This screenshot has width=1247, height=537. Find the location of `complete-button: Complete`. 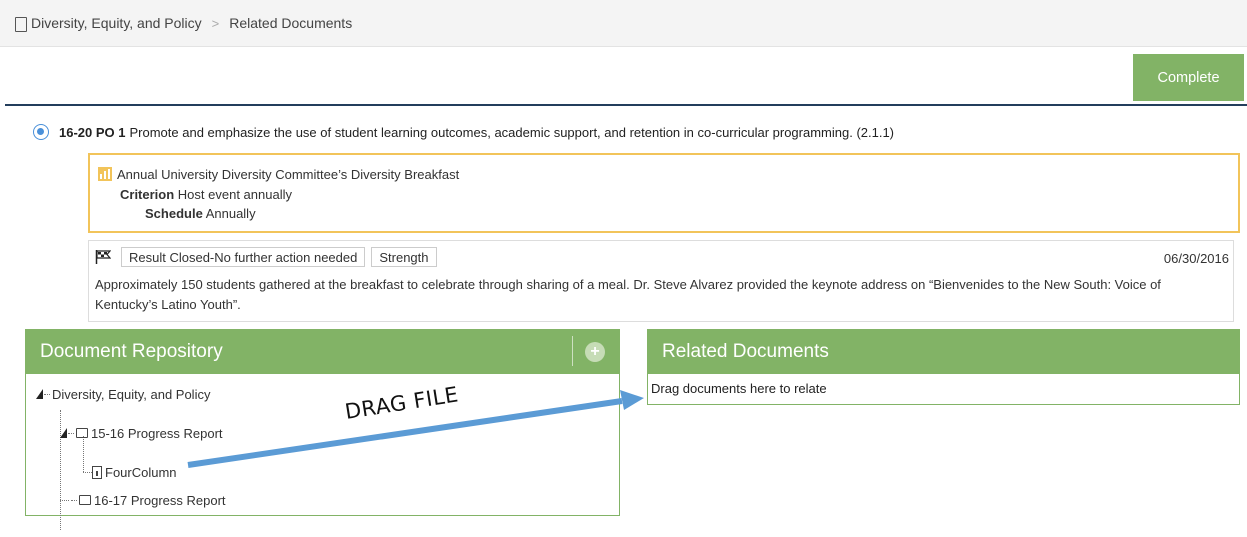

complete-button: Complete is located at coordinates (1188, 77).